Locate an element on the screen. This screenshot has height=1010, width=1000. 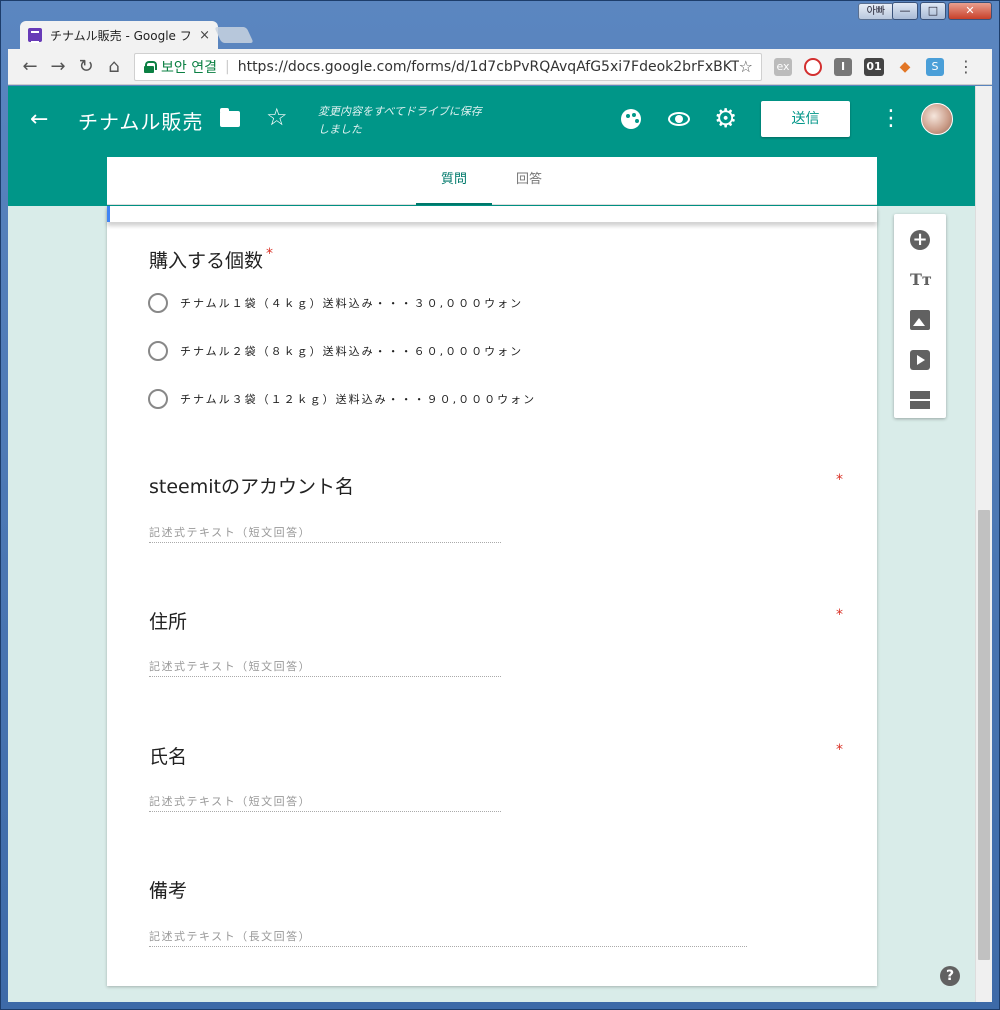
browser-tab: チナムル販売 - Google フ × is located at coordinates (119, 35).